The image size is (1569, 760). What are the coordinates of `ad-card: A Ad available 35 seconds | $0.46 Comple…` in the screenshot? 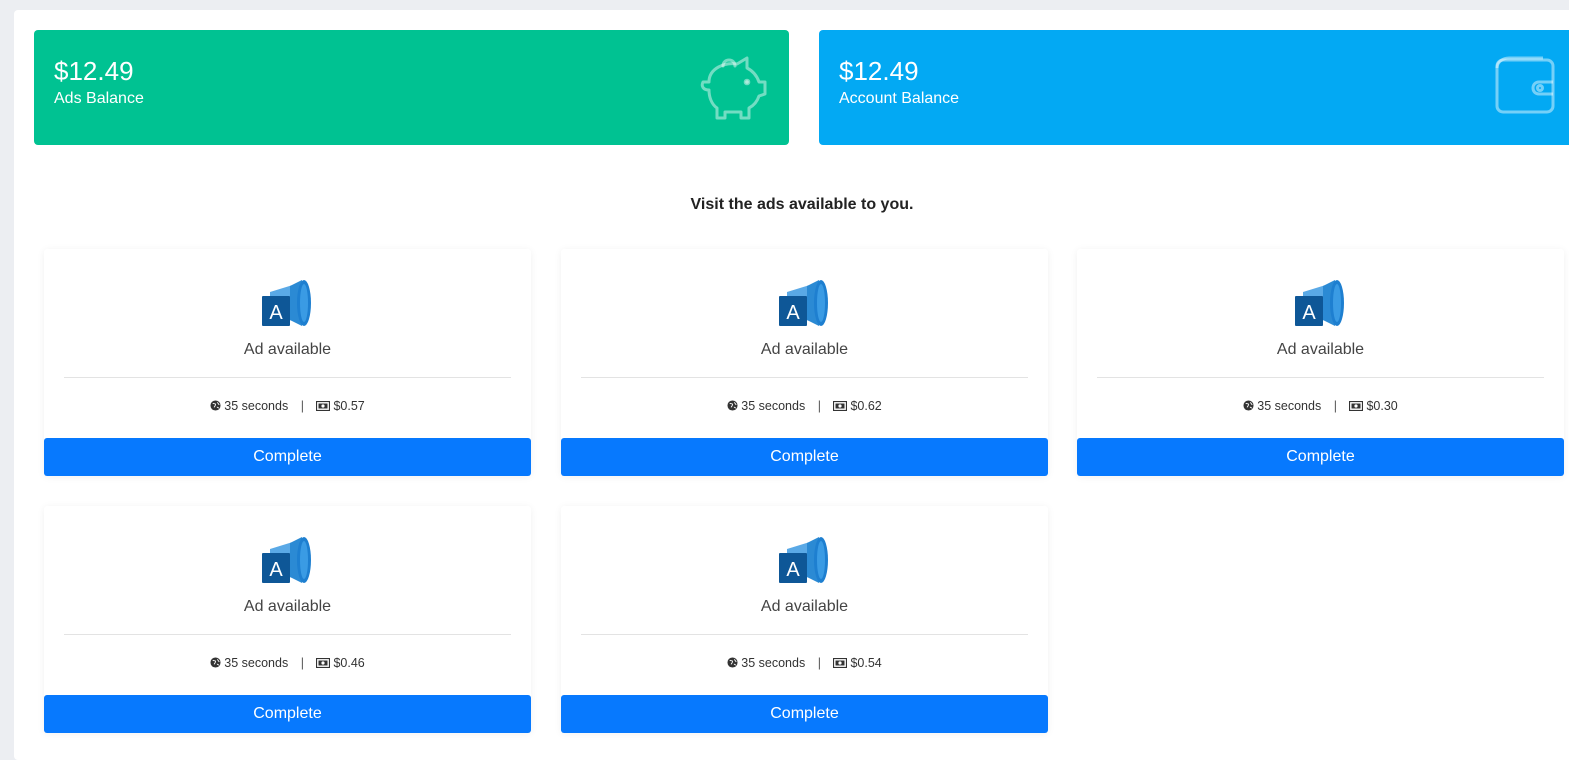 It's located at (287, 619).